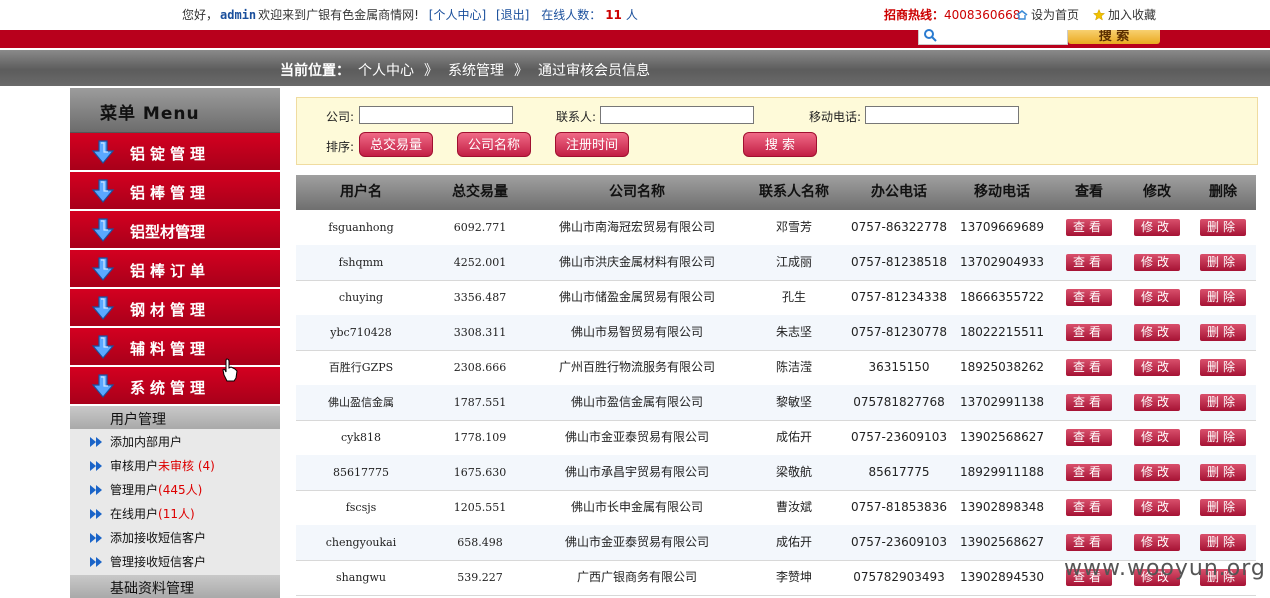 This screenshot has width=1270, height=598. Describe the element at coordinates (512, 15) in the screenshot. I see `logout-link: [退出]` at that location.